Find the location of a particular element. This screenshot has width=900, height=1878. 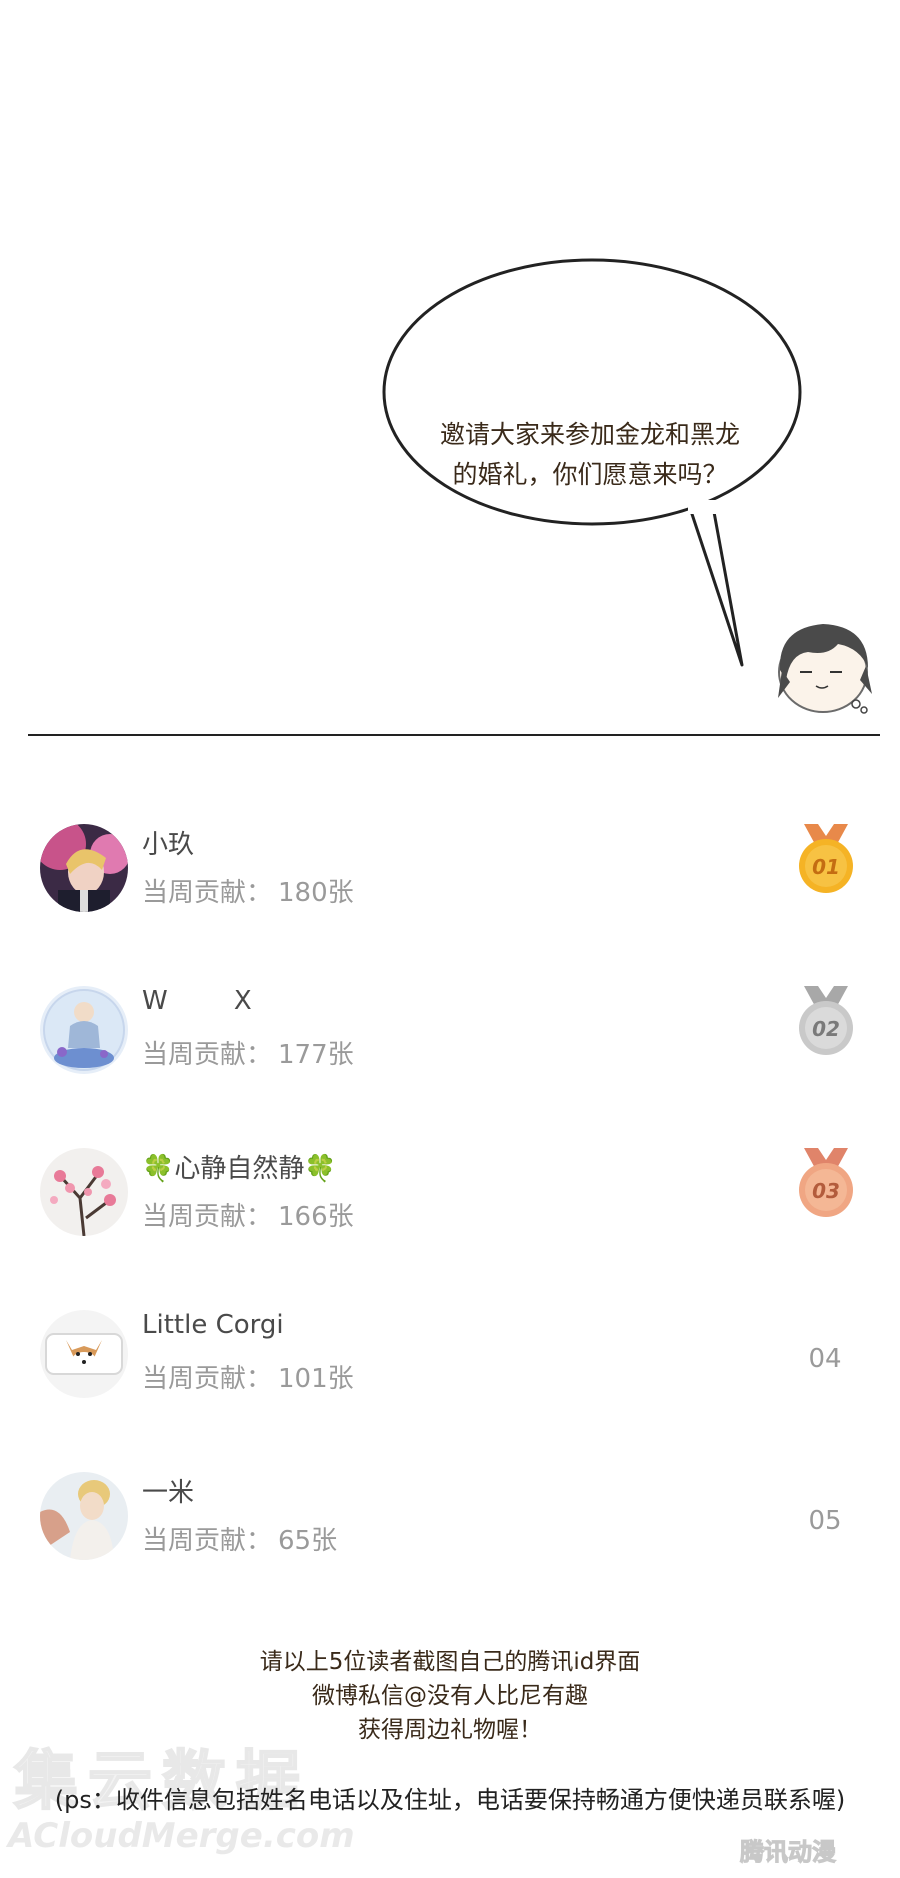

medal-rank-label: 02 is located at coordinates (826, 1029).